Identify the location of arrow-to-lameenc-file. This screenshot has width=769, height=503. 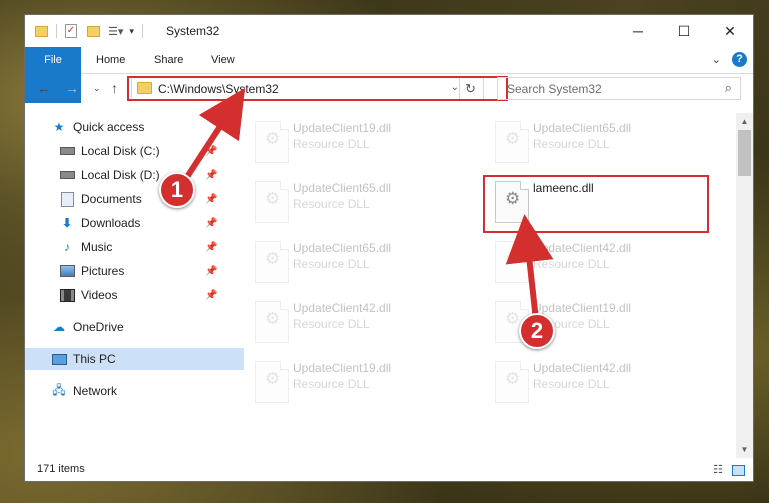
(529, 267).